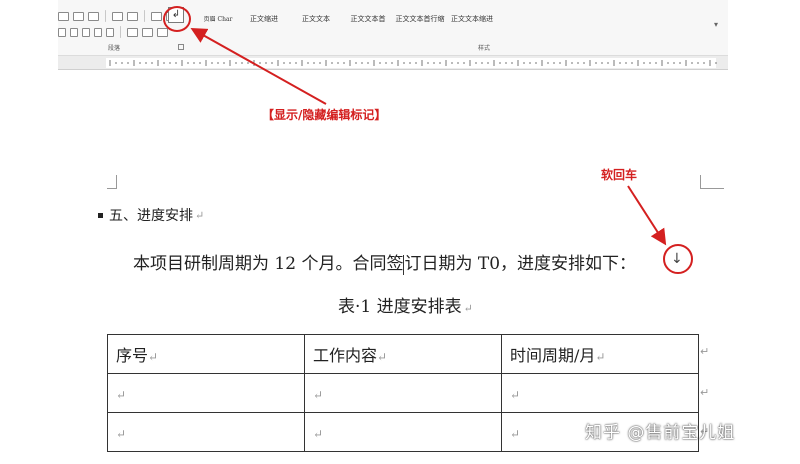 The image size is (800, 464). I want to click on table-header-cell: 序号↵, so click(206, 354).